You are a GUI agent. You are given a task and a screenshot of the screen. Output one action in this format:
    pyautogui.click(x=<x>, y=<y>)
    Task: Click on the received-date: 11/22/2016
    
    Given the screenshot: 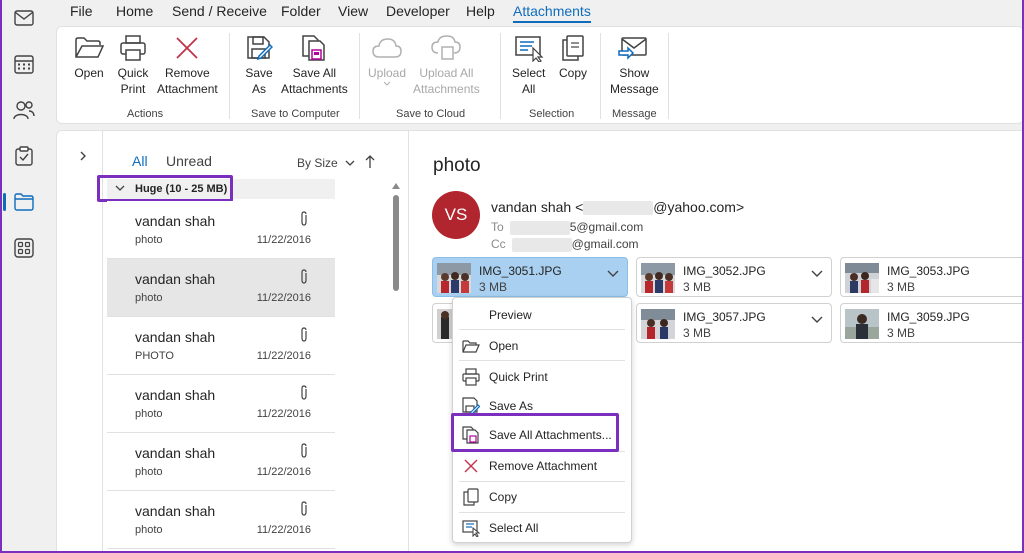 What is the action you would take?
    pyautogui.click(x=283, y=472)
    